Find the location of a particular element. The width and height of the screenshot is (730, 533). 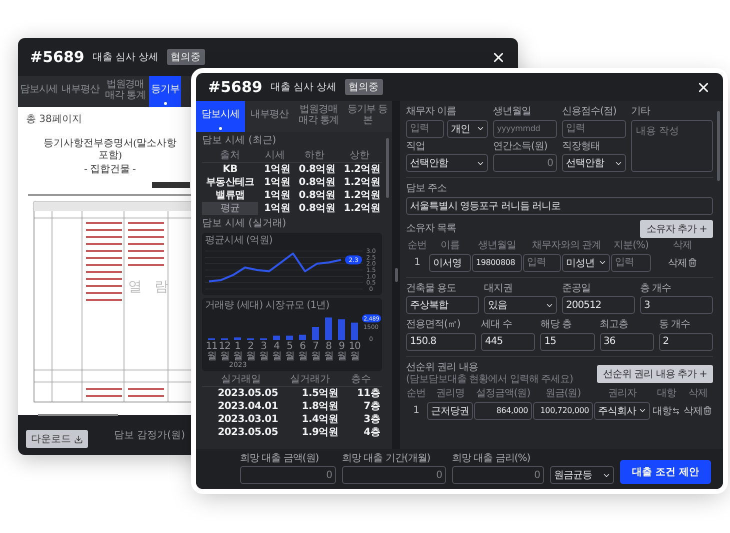

table-cell-text: 2023.03.01 is located at coordinates (247, 419).